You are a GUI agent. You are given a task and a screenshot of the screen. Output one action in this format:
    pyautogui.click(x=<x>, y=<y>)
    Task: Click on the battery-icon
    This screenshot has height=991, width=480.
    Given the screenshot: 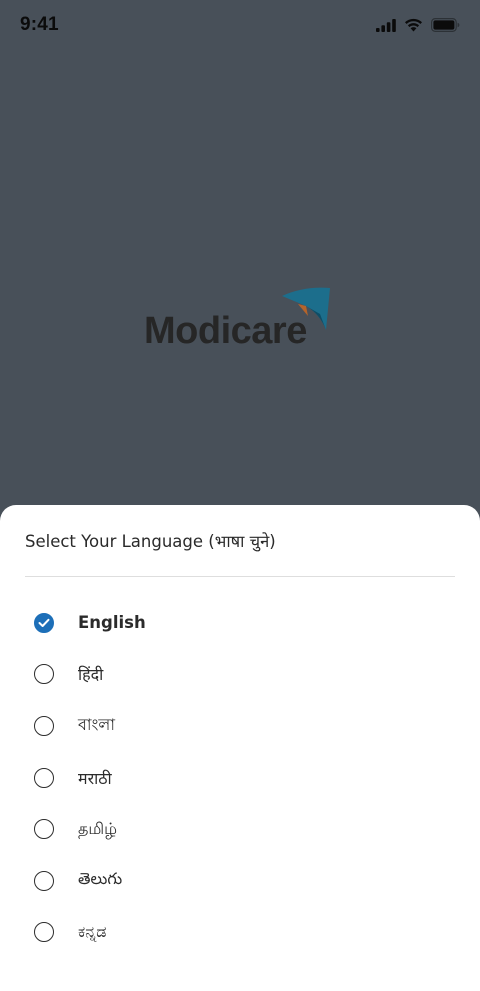 What is the action you would take?
    pyautogui.click(x=445, y=25)
    